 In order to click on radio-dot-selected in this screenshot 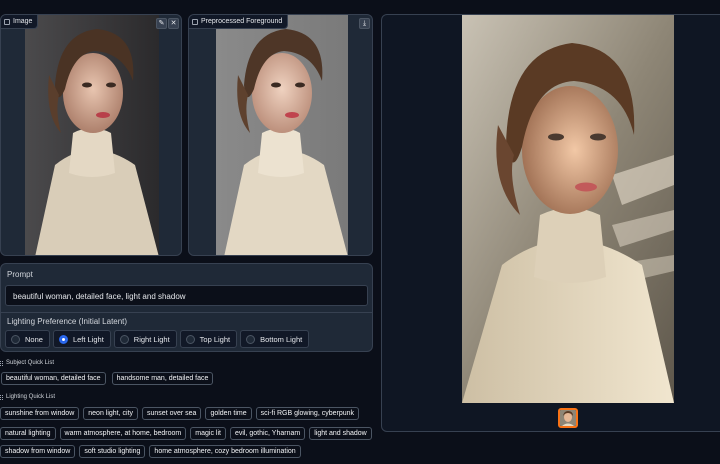, I will do `click(63, 339)`.